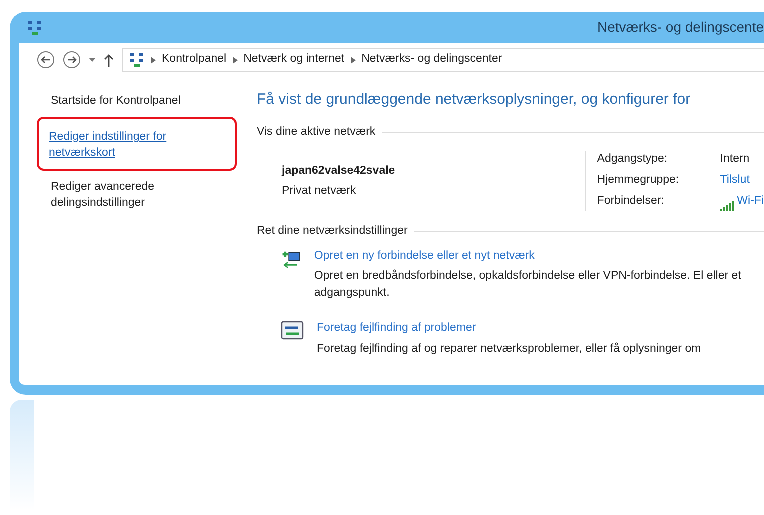 This screenshot has width=764, height=515. I want to click on sidebar-item: Rediger avancerede delingsindstillinger, so click(139, 195).